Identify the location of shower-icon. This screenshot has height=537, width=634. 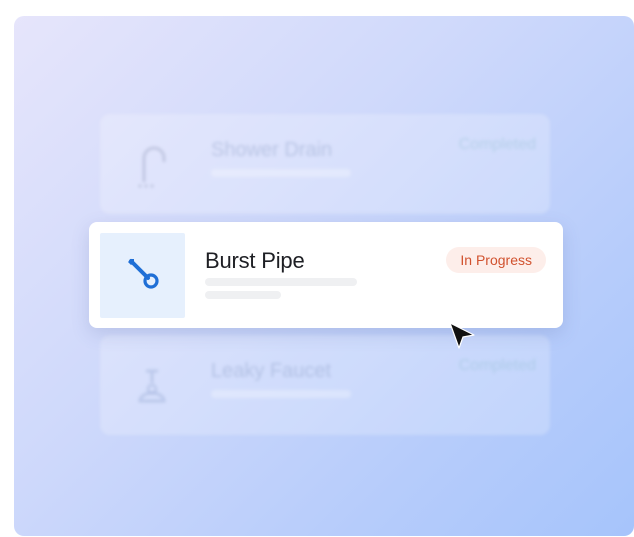
(151, 165).